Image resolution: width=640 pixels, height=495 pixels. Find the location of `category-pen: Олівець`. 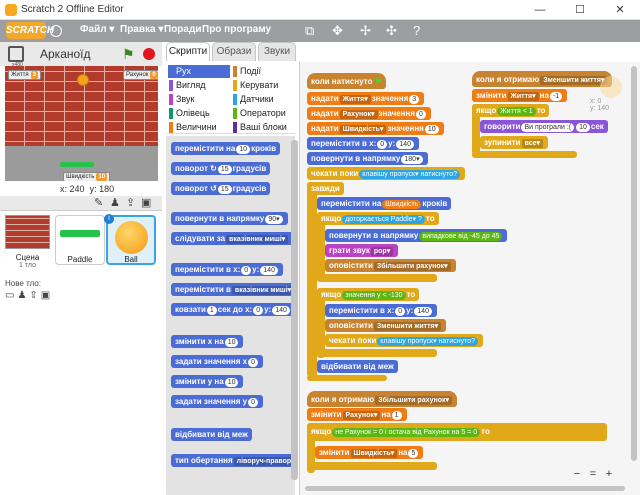

category-pen: Олівець is located at coordinates (199, 113).